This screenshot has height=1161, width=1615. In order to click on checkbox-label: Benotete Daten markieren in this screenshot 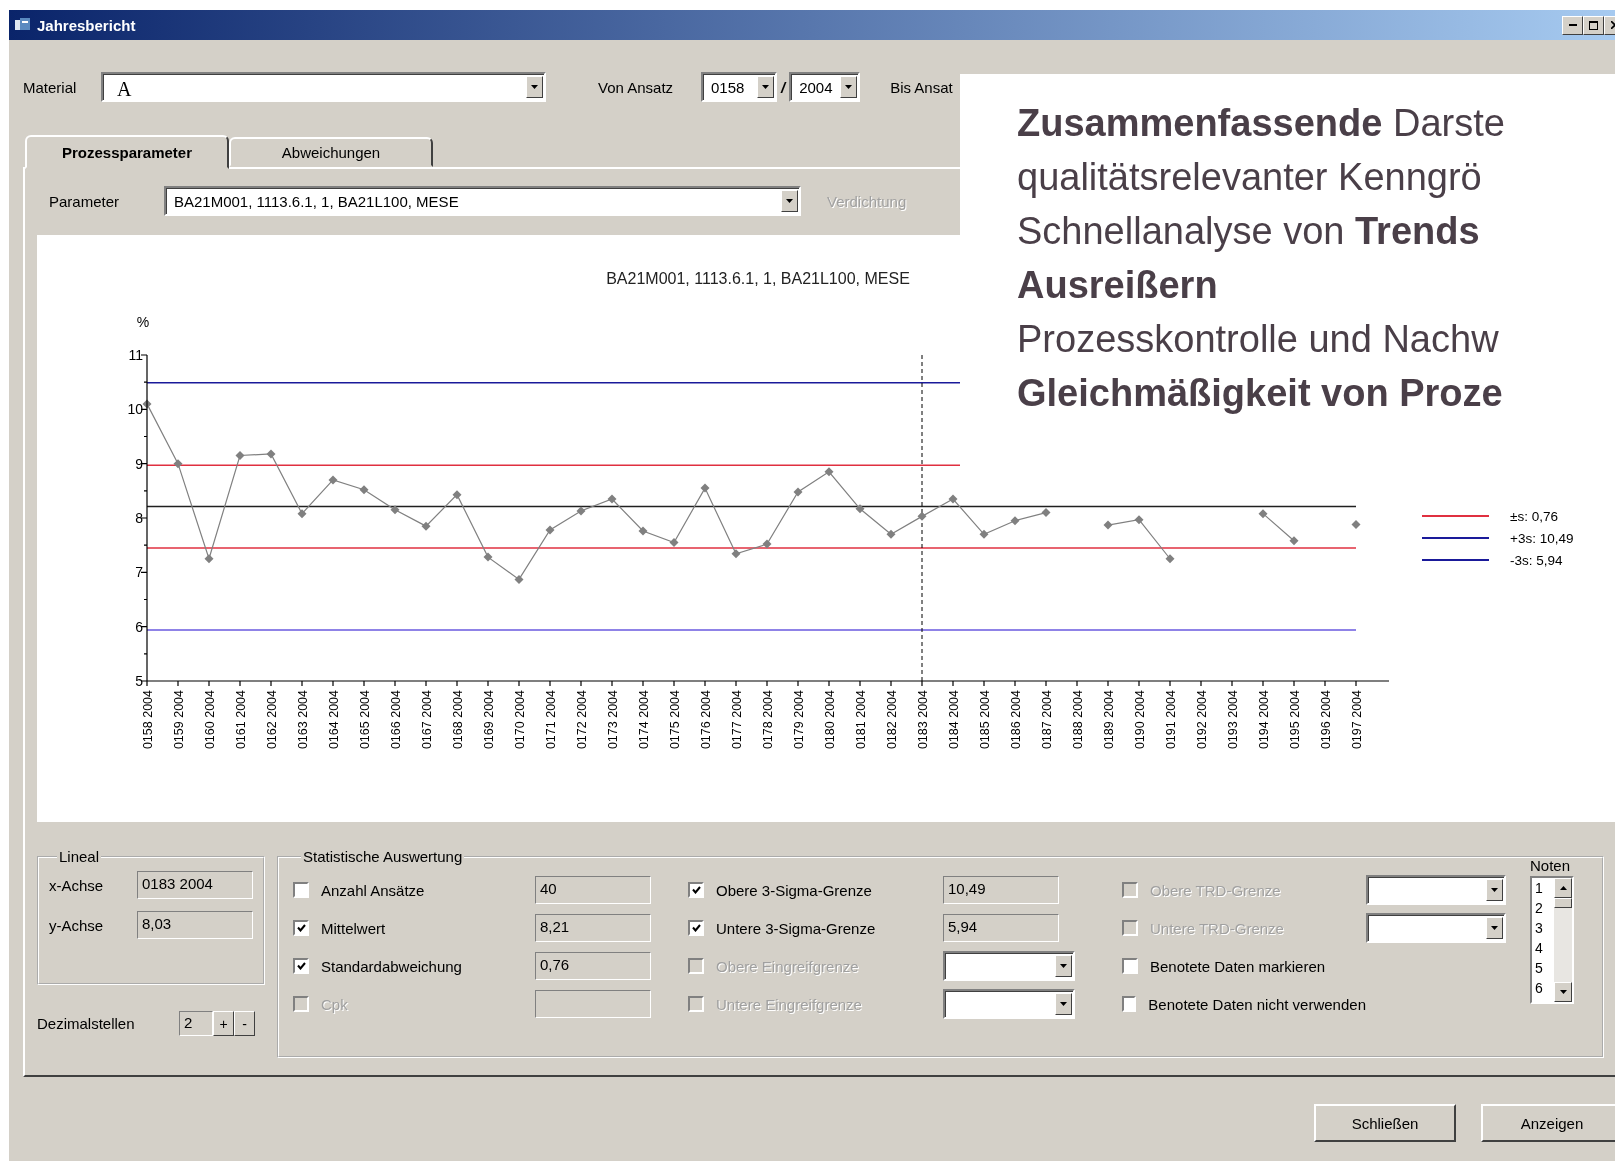, I will do `click(1238, 966)`.